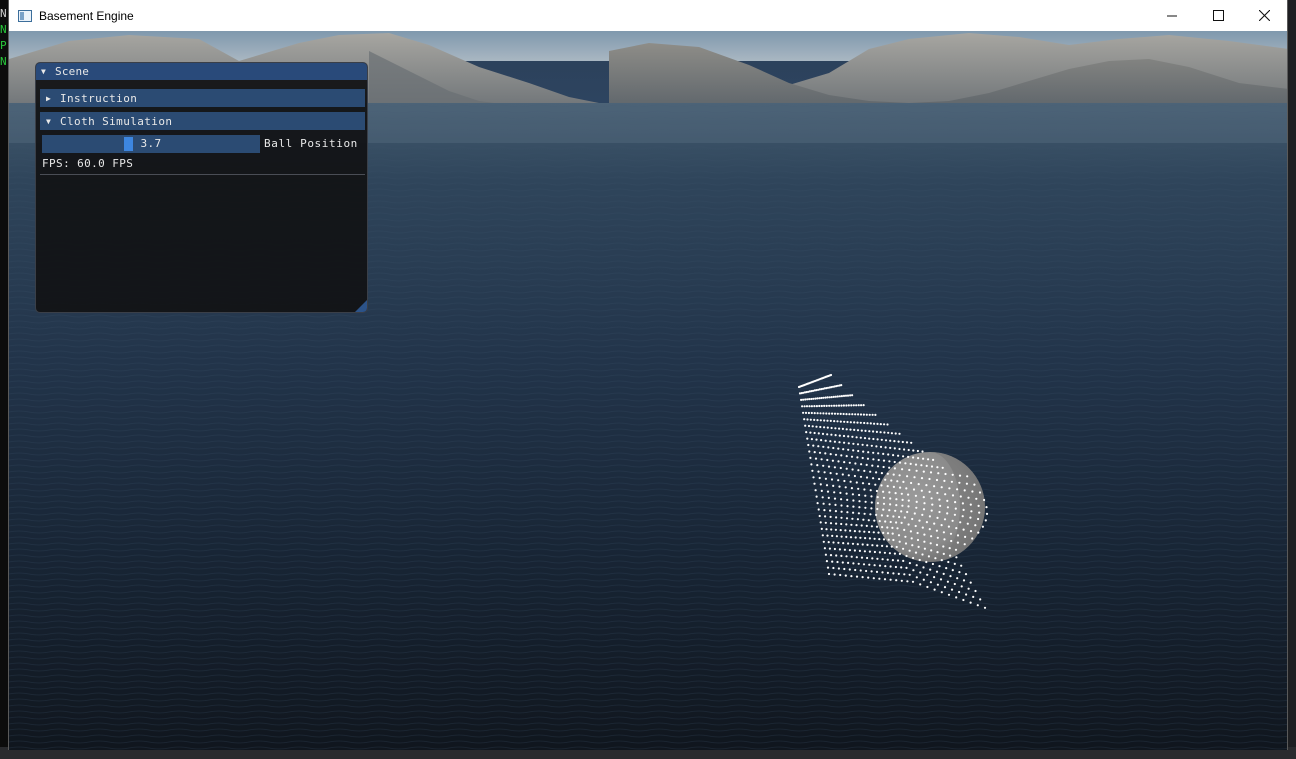  What do you see at coordinates (99, 98) in the screenshot?
I see `section-instruction-label: Instruction` at bounding box center [99, 98].